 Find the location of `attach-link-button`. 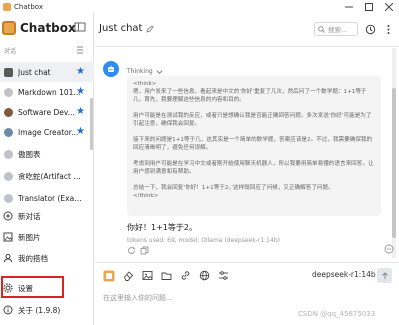

attach-link-button is located at coordinates (185, 276).